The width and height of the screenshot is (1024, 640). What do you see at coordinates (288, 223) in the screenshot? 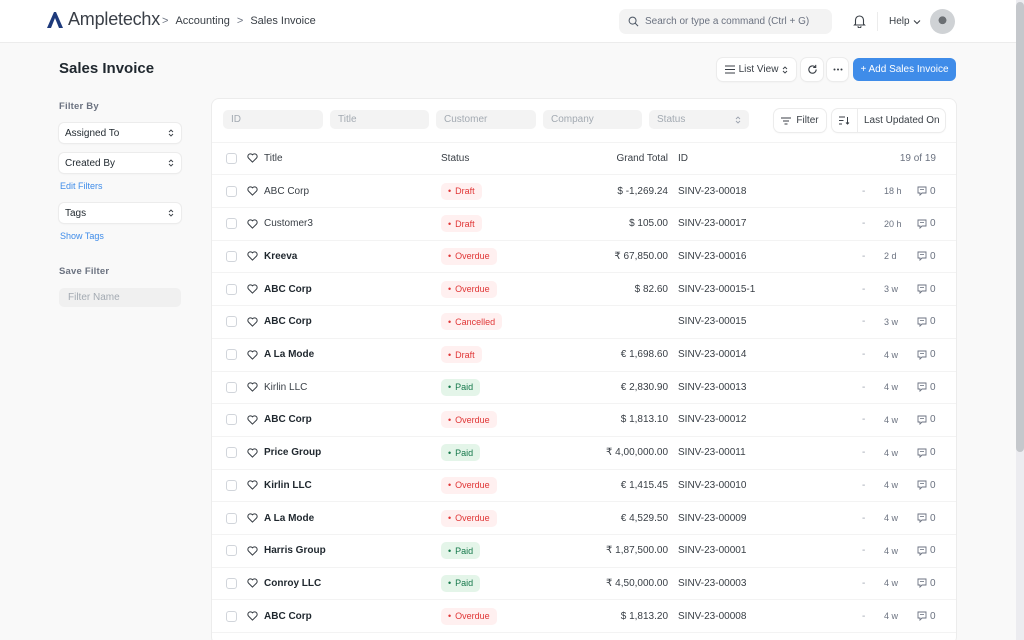
I see `row-title: Customer3` at bounding box center [288, 223].